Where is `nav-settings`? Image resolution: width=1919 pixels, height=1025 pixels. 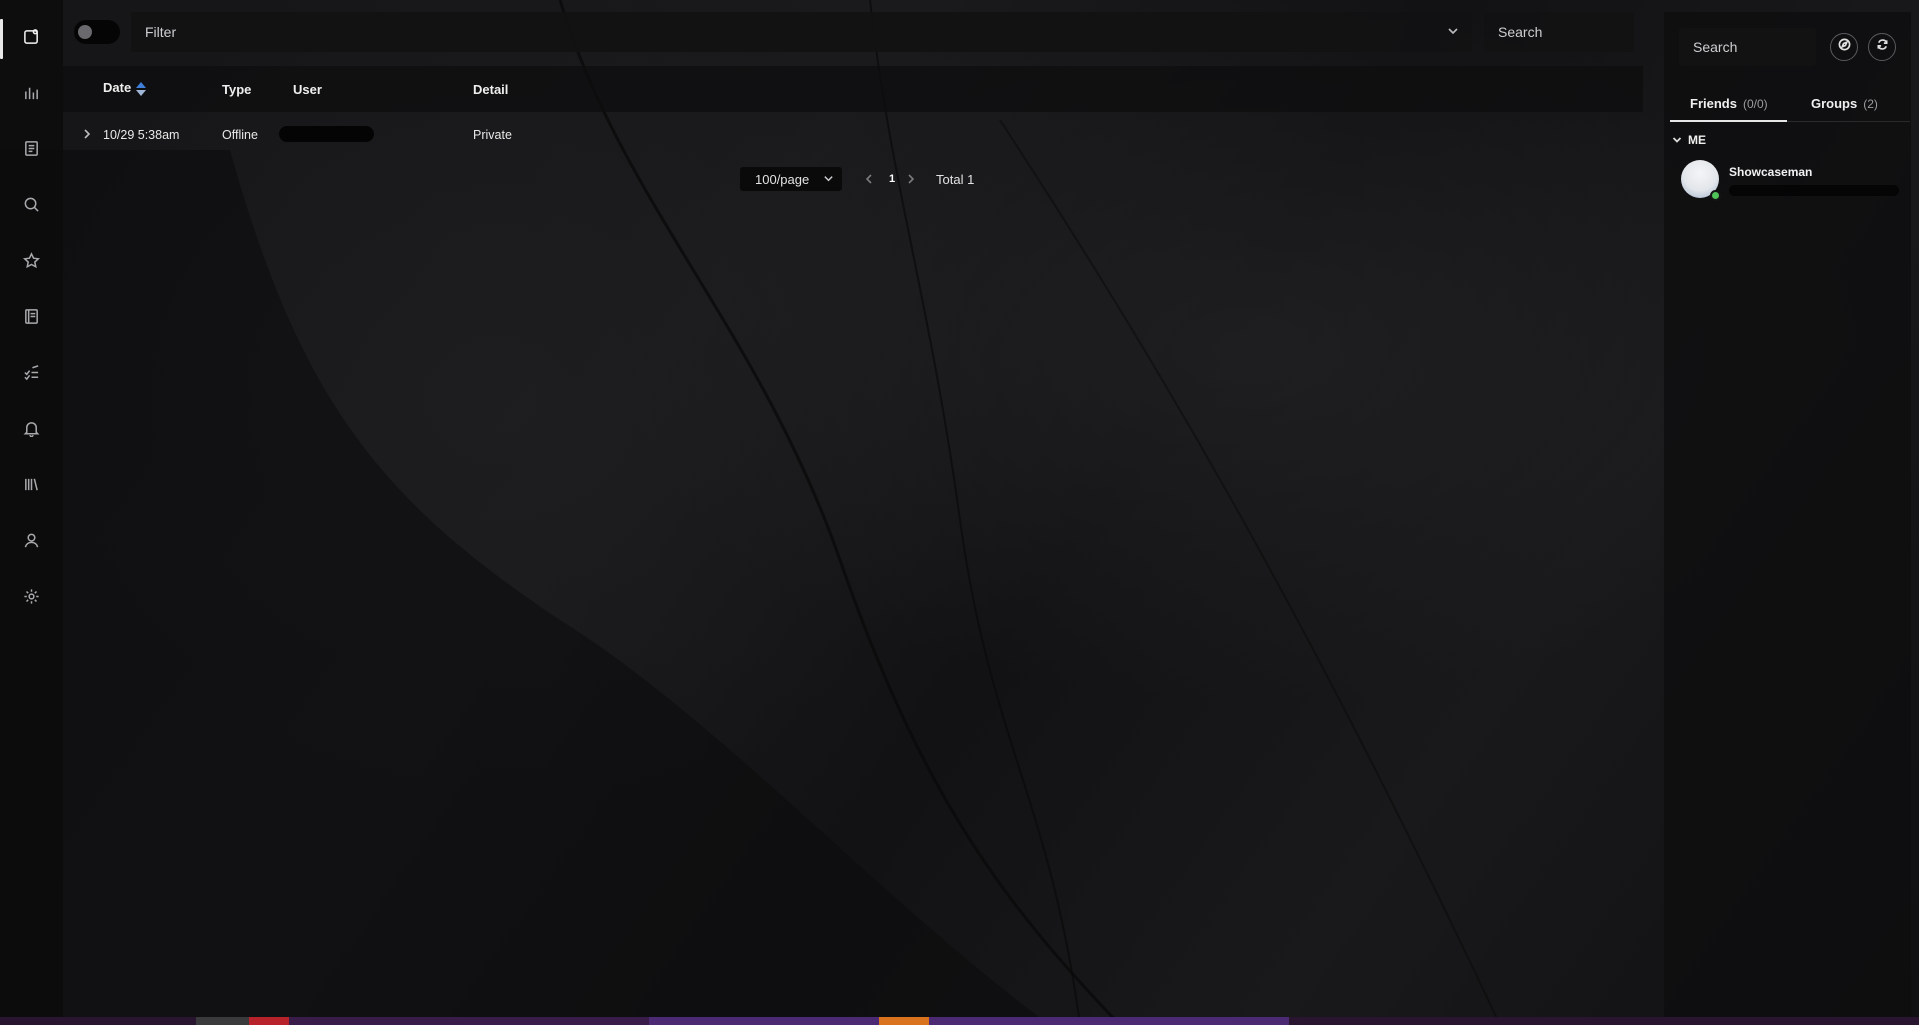 nav-settings is located at coordinates (31, 599).